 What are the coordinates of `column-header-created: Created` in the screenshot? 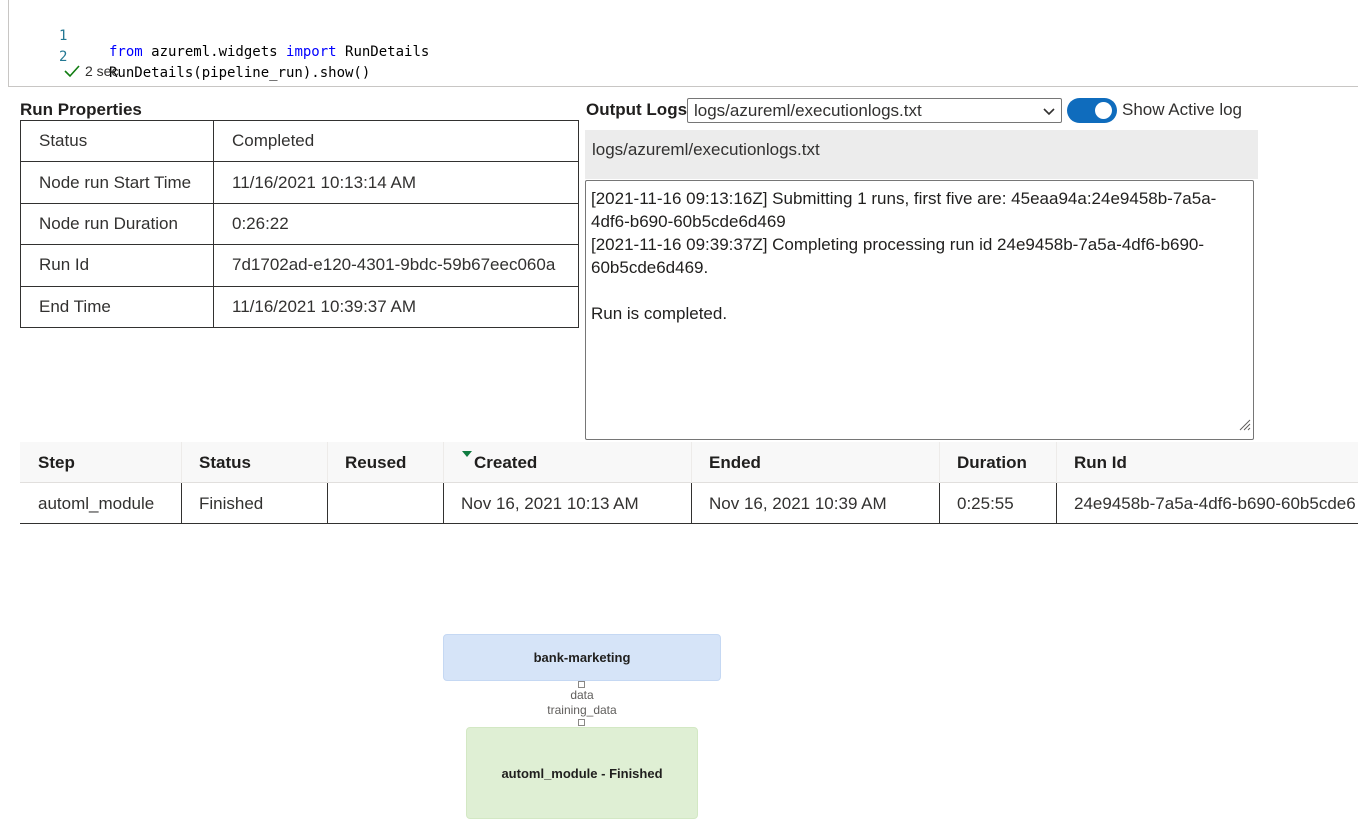 It's located at (496, 462).